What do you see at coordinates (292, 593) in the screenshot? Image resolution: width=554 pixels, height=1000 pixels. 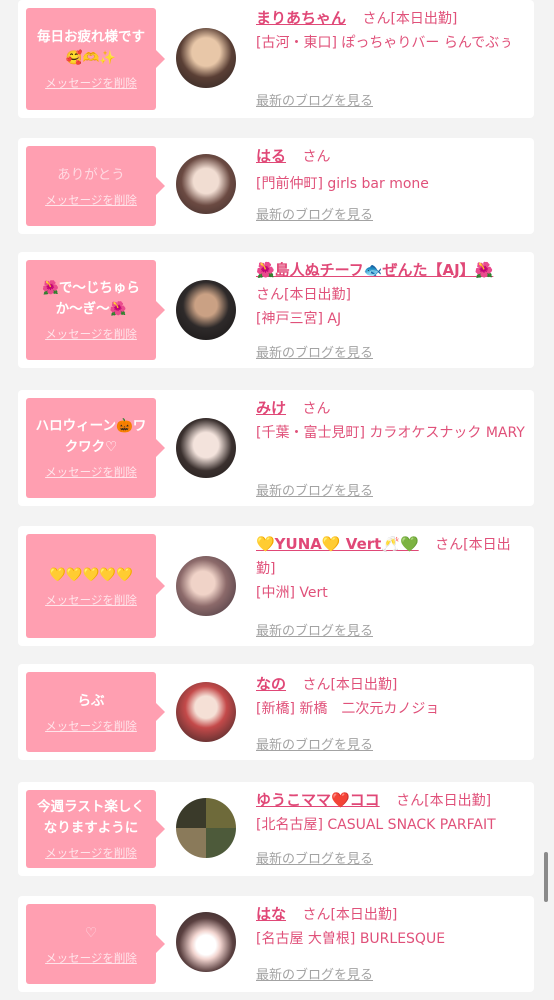 I see `shop-location: [中洲] Vert` at bounding box center [292, 593].